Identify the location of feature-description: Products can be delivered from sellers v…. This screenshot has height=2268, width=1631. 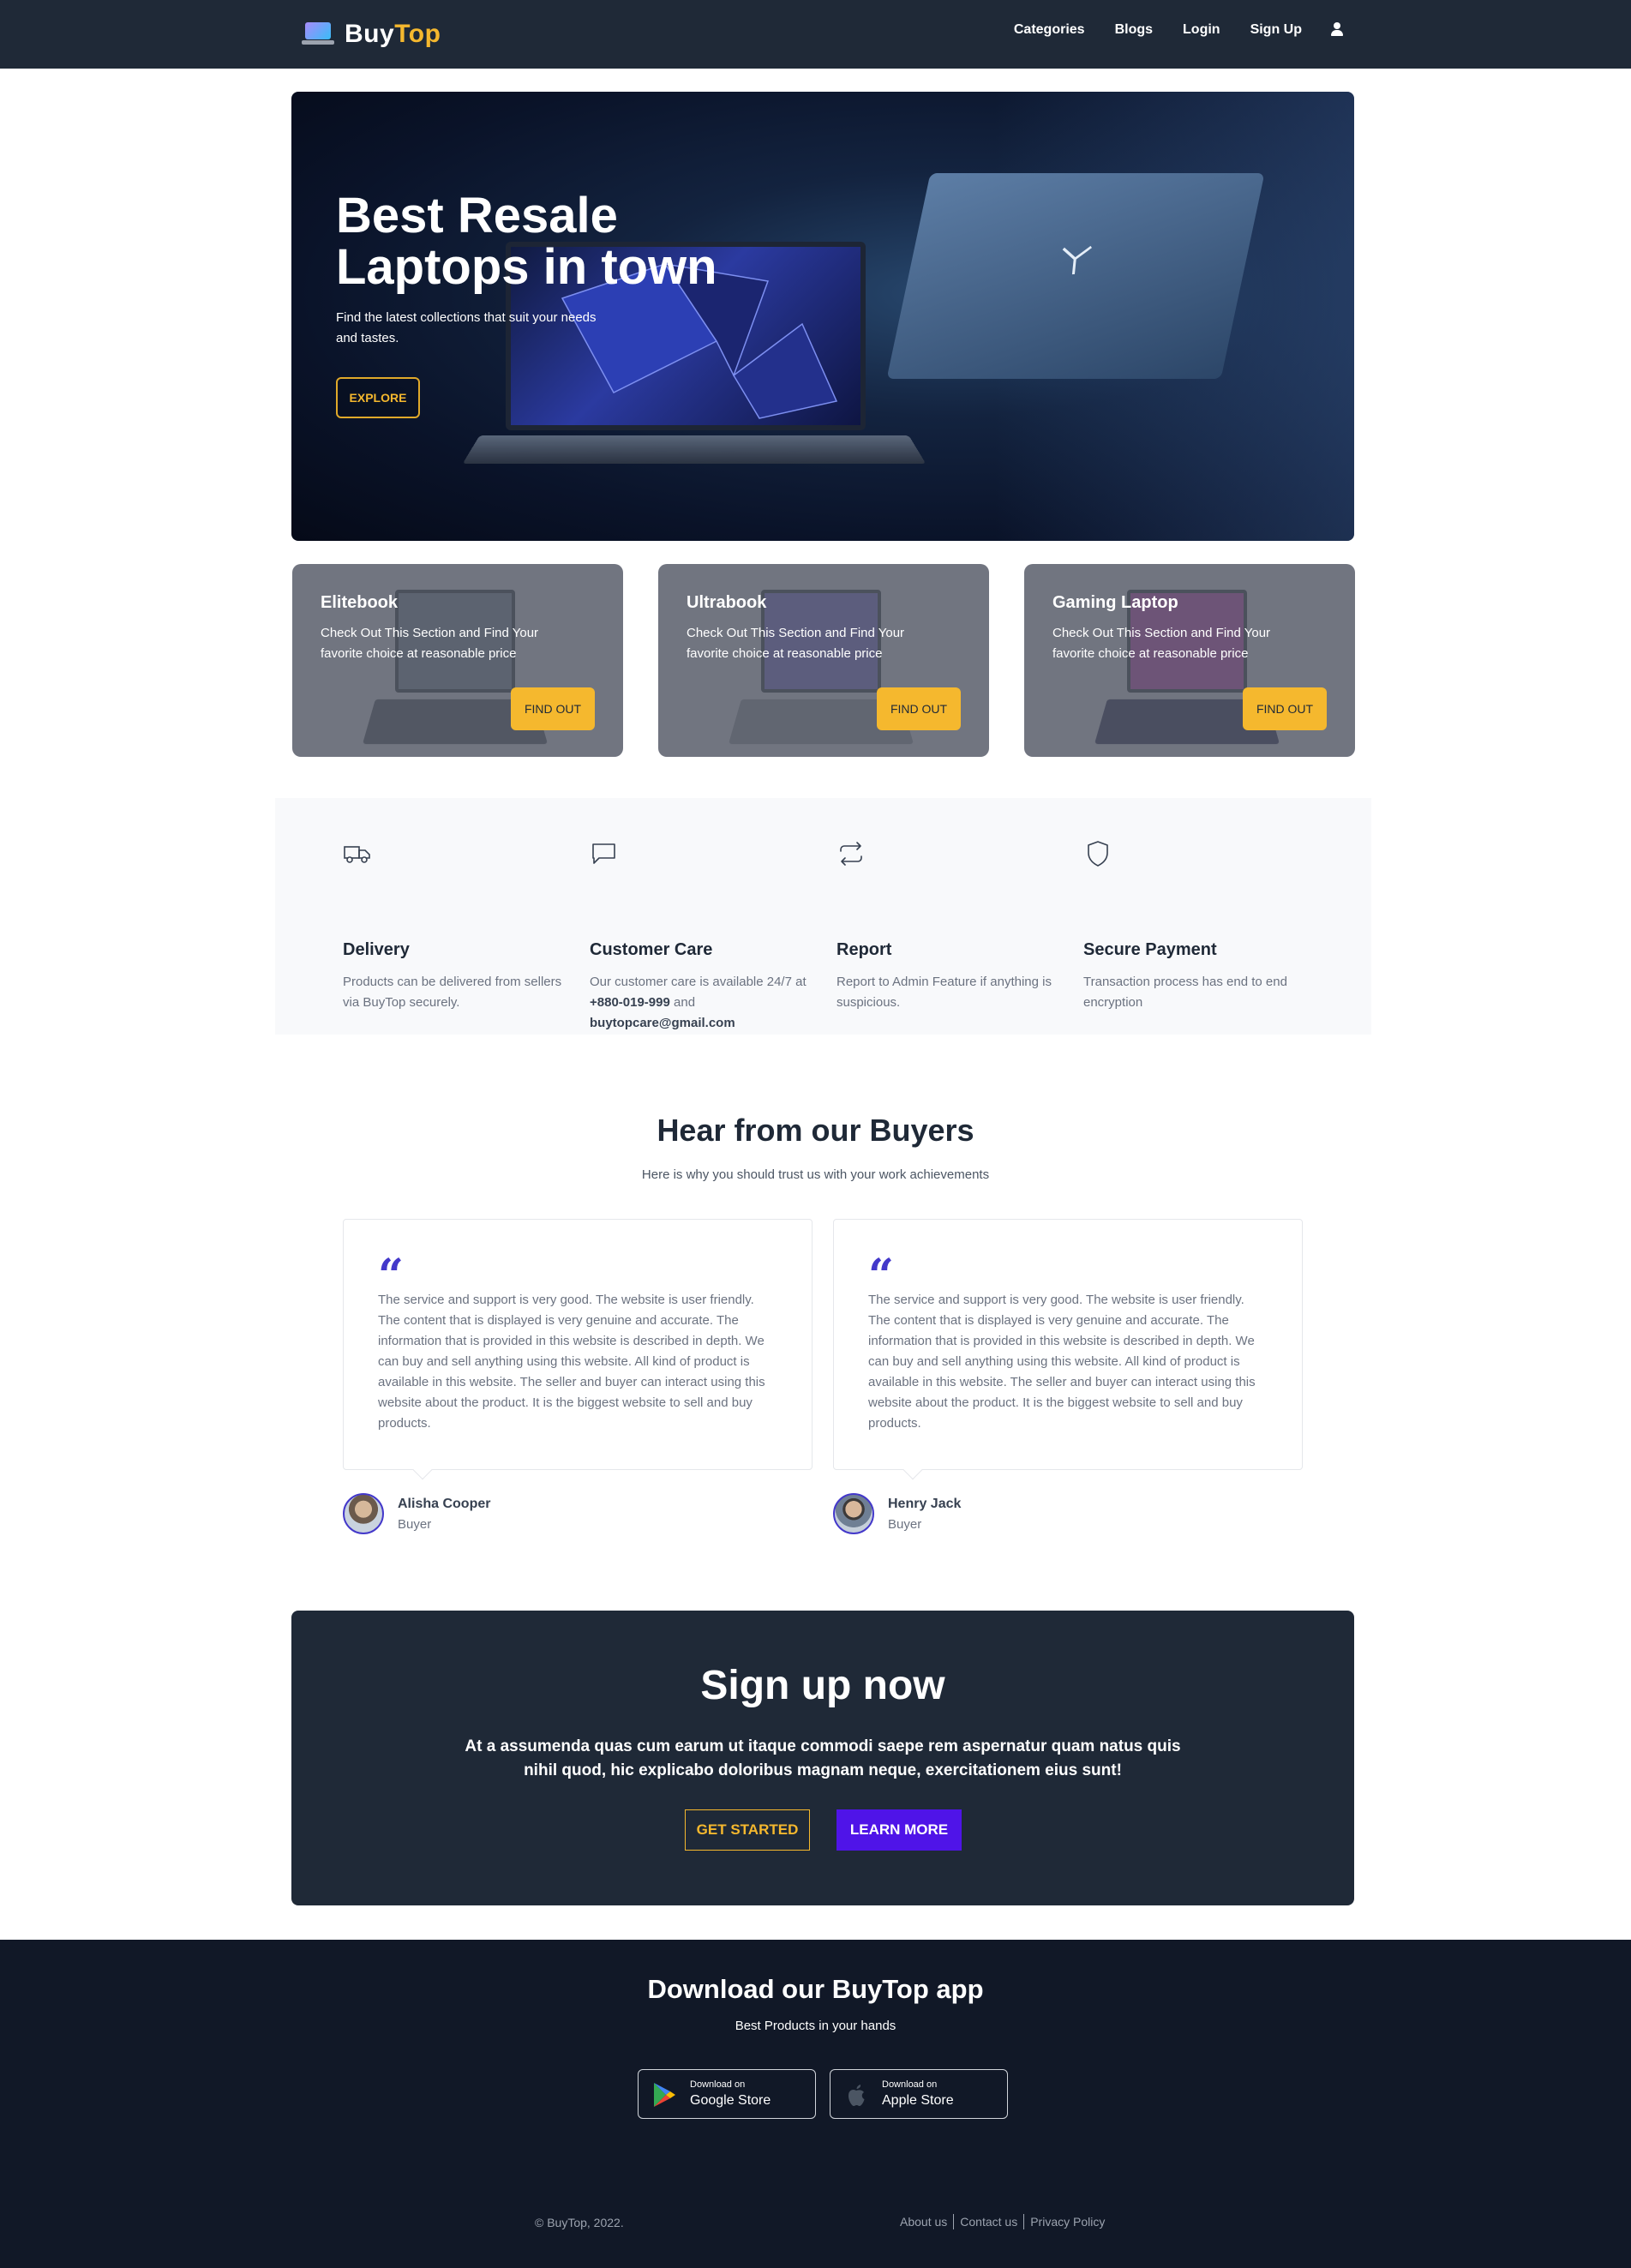
(453, 992).